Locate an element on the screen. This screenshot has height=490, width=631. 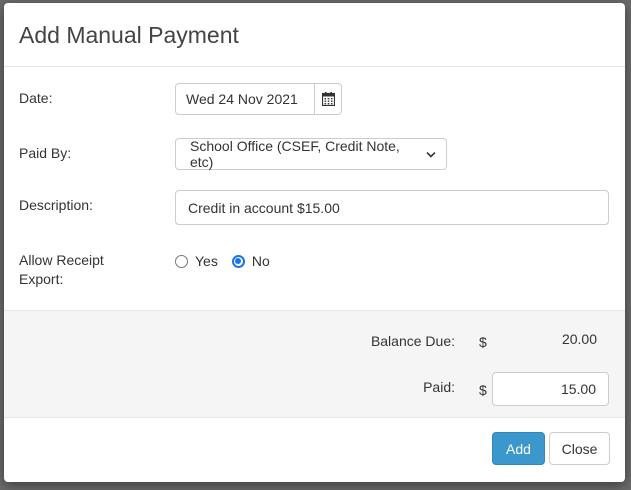
date-picker-button is located at coordinates (327, 99).